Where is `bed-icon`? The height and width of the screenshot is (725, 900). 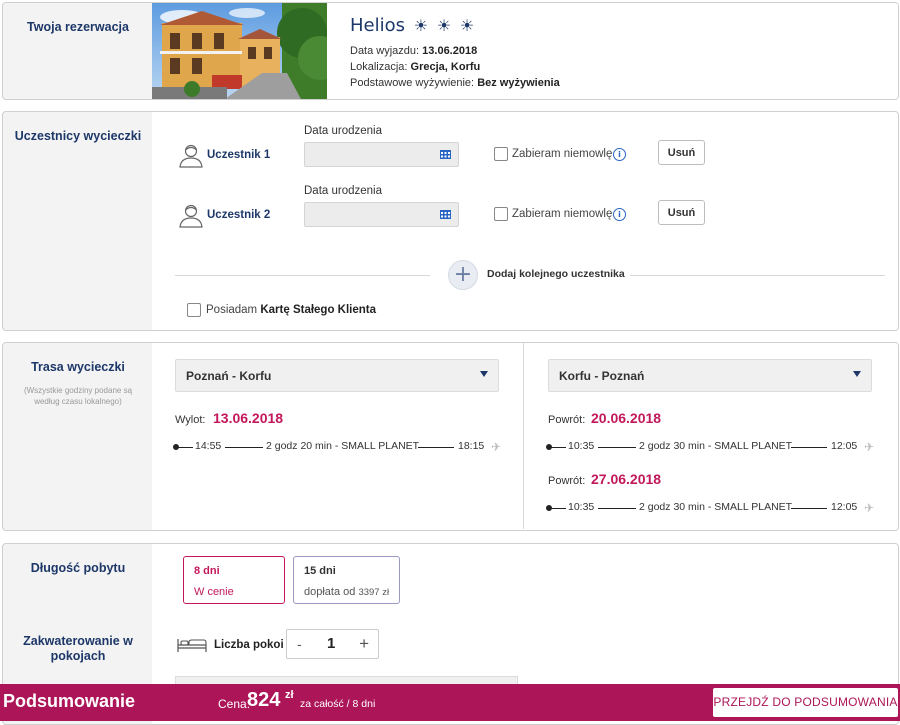
bed-icon is located at coordinates (192, 645).